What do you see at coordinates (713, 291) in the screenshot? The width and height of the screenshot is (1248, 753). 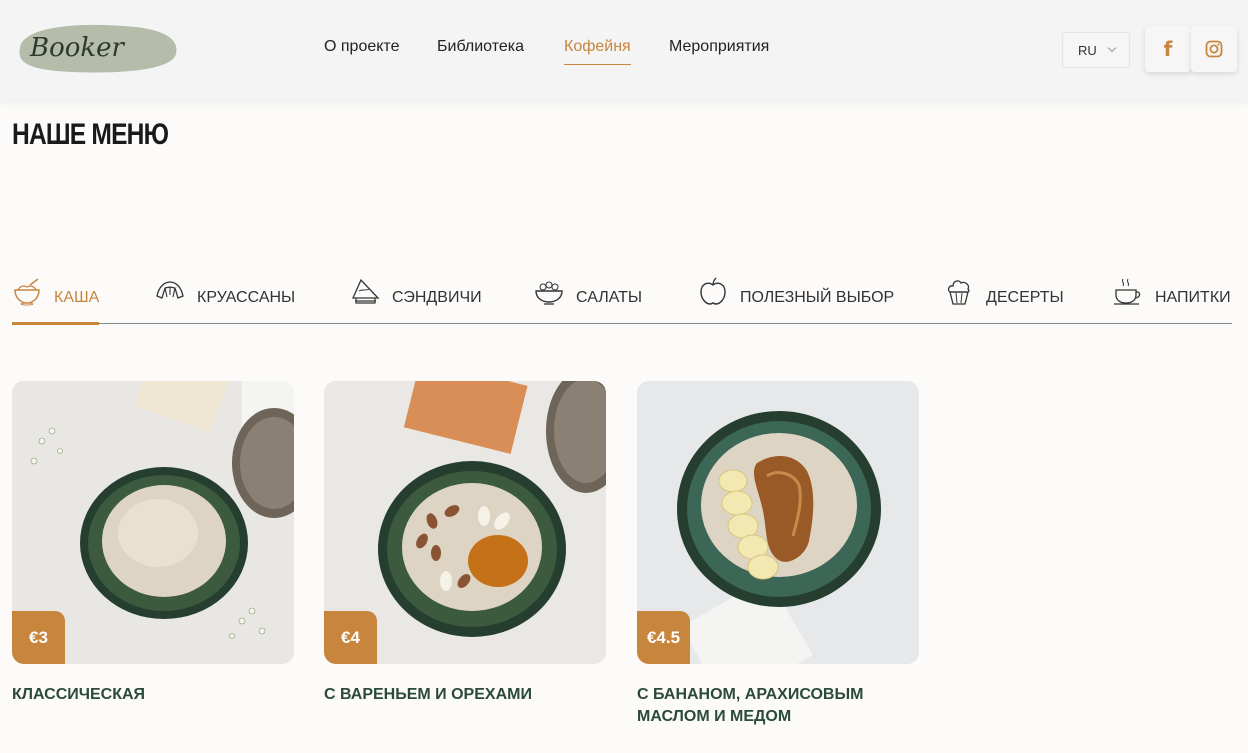 I see `apple-icon` at bounding box center [713, 291].